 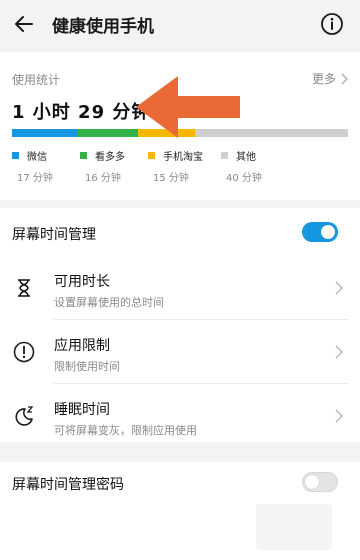 I want to click on back-button, so click(x=24, y=24).